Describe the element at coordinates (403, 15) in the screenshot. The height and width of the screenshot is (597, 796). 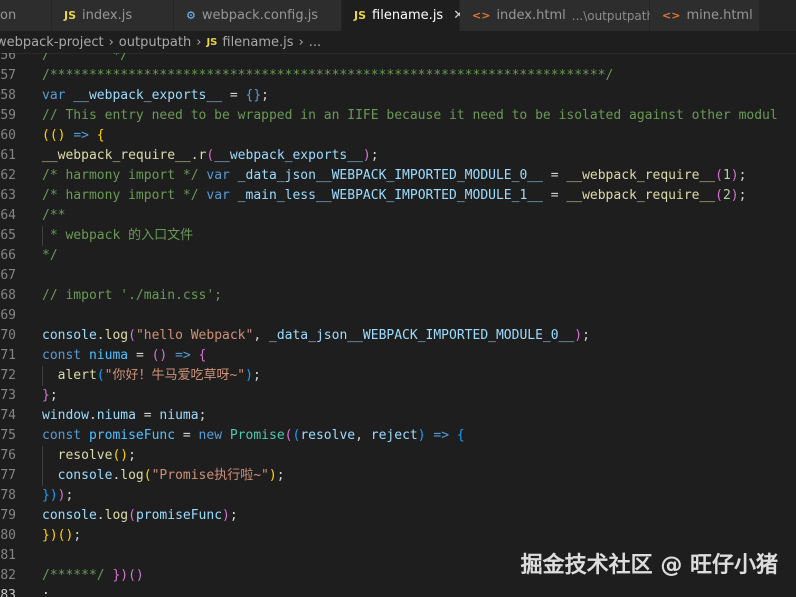
I see `tab-filename-js: JS filename.js ✕` at that location.